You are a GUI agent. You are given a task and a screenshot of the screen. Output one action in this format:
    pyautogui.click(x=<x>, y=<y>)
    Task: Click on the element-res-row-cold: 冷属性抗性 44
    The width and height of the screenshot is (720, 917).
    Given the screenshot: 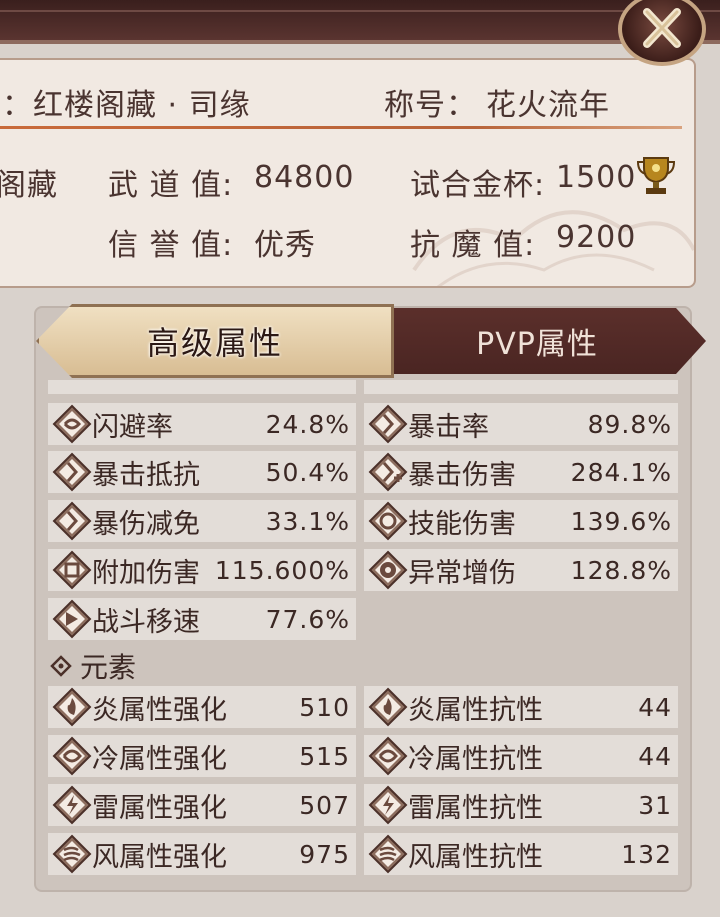 What is the action you would take?
    pyautogui.click(x=521, y=756)
    